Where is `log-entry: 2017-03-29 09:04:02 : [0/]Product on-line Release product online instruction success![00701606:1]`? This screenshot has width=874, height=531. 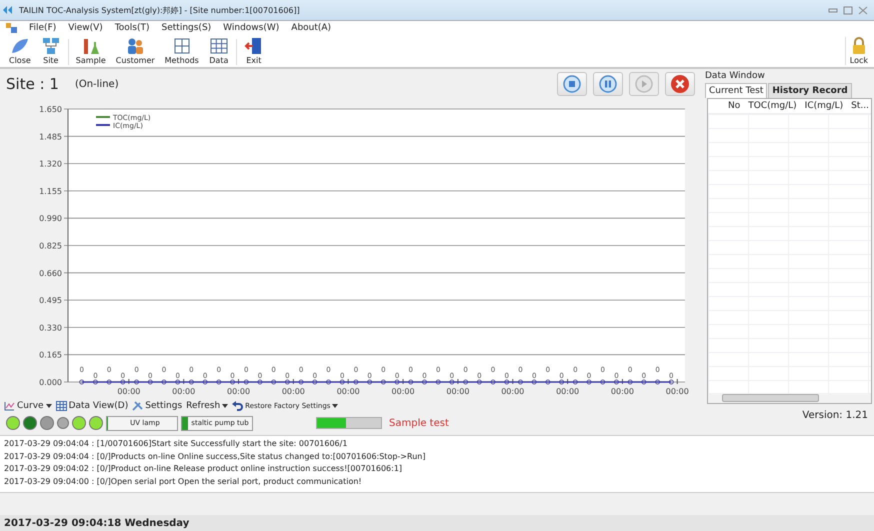
log-entry: 2017-03-29 09:04:02 : [0/]Product on-line Release product online instruction success![00701606:1] is located at coordinates (204, 469).